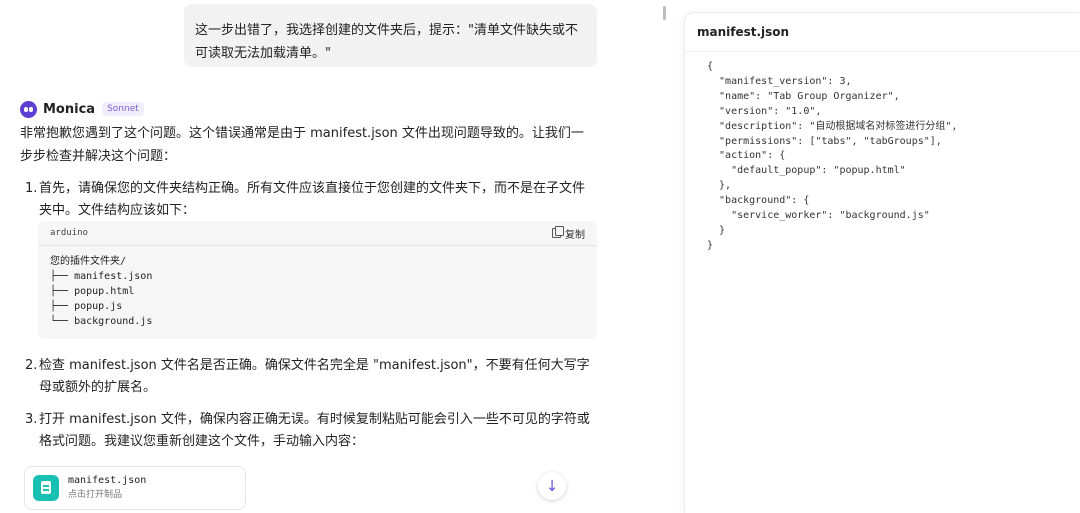 This screenshot has height=513, width=1080. Describe the element at coordinates (69, 233) in the screenshot. I see `code-language-label: arduino` at that location.